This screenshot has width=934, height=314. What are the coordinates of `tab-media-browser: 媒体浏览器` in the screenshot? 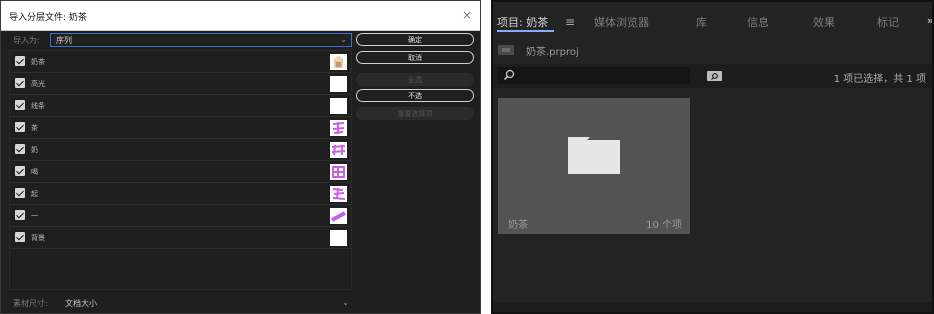 It's located at (621, 22).